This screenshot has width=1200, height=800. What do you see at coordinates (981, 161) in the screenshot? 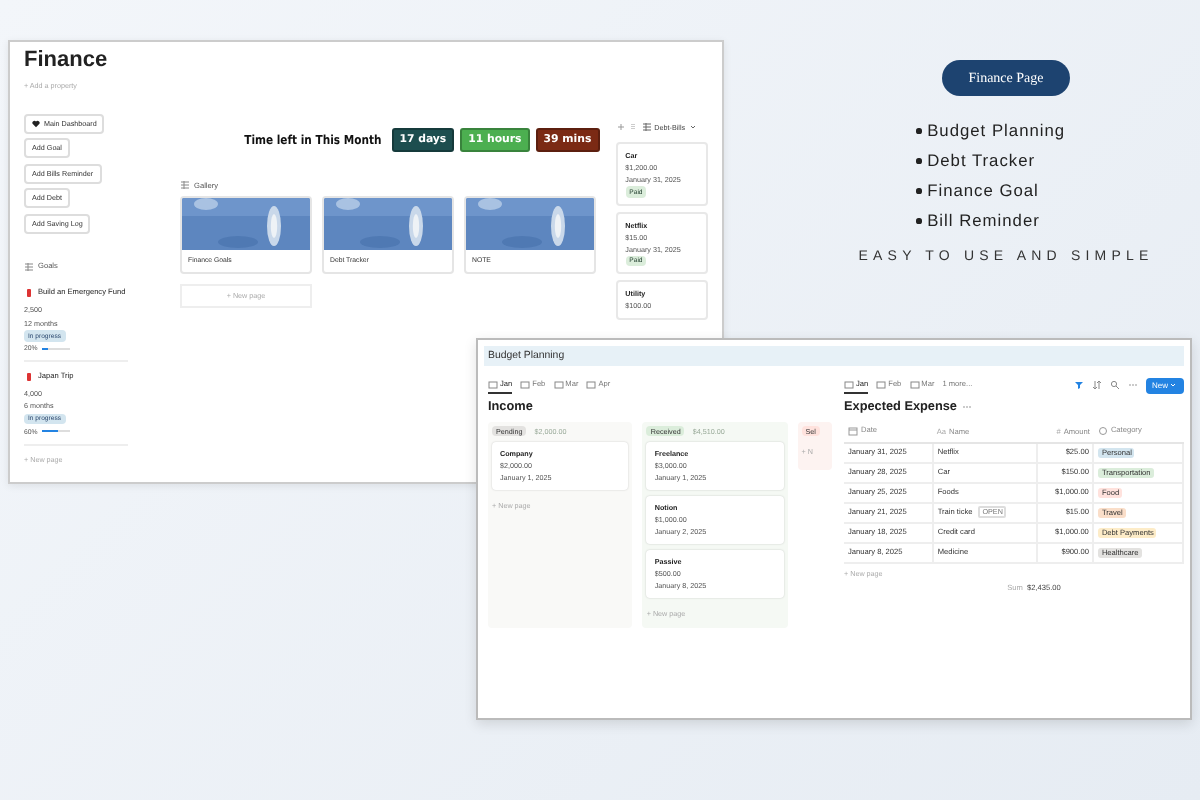
I see `feature-item: Debt Tracker` at bounding box center [981, 161].